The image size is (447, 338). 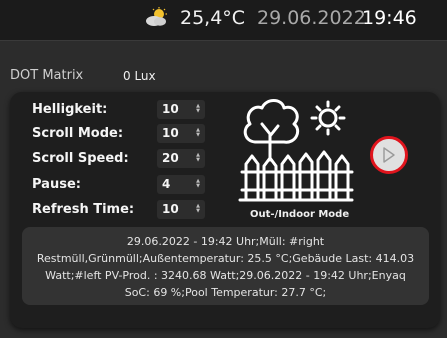 I want to click on partly-cloudy-icon, so click(x=156, y=16).